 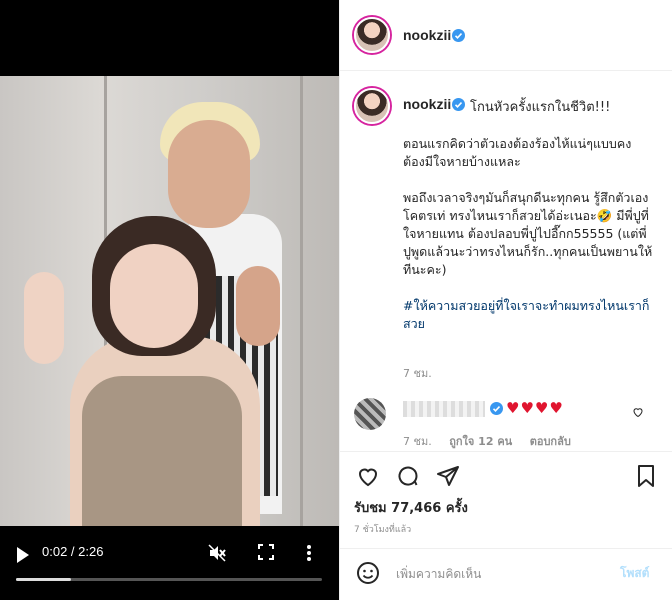 I want to click on peace-sign-hand, so click(x=44, y=318).